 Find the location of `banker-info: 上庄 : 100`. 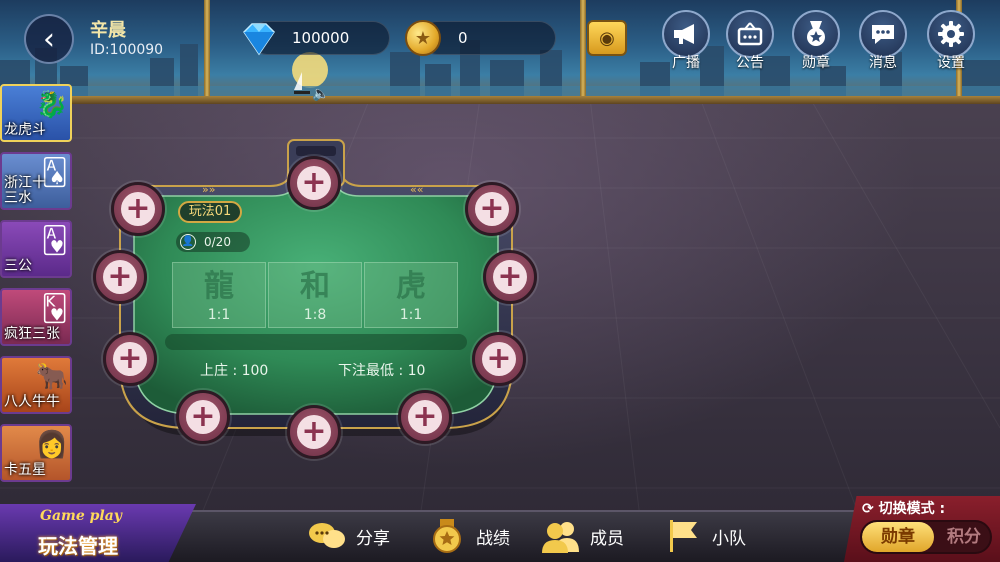

banker-info: 上庄 : 100 is located at coordinates (234, 371).